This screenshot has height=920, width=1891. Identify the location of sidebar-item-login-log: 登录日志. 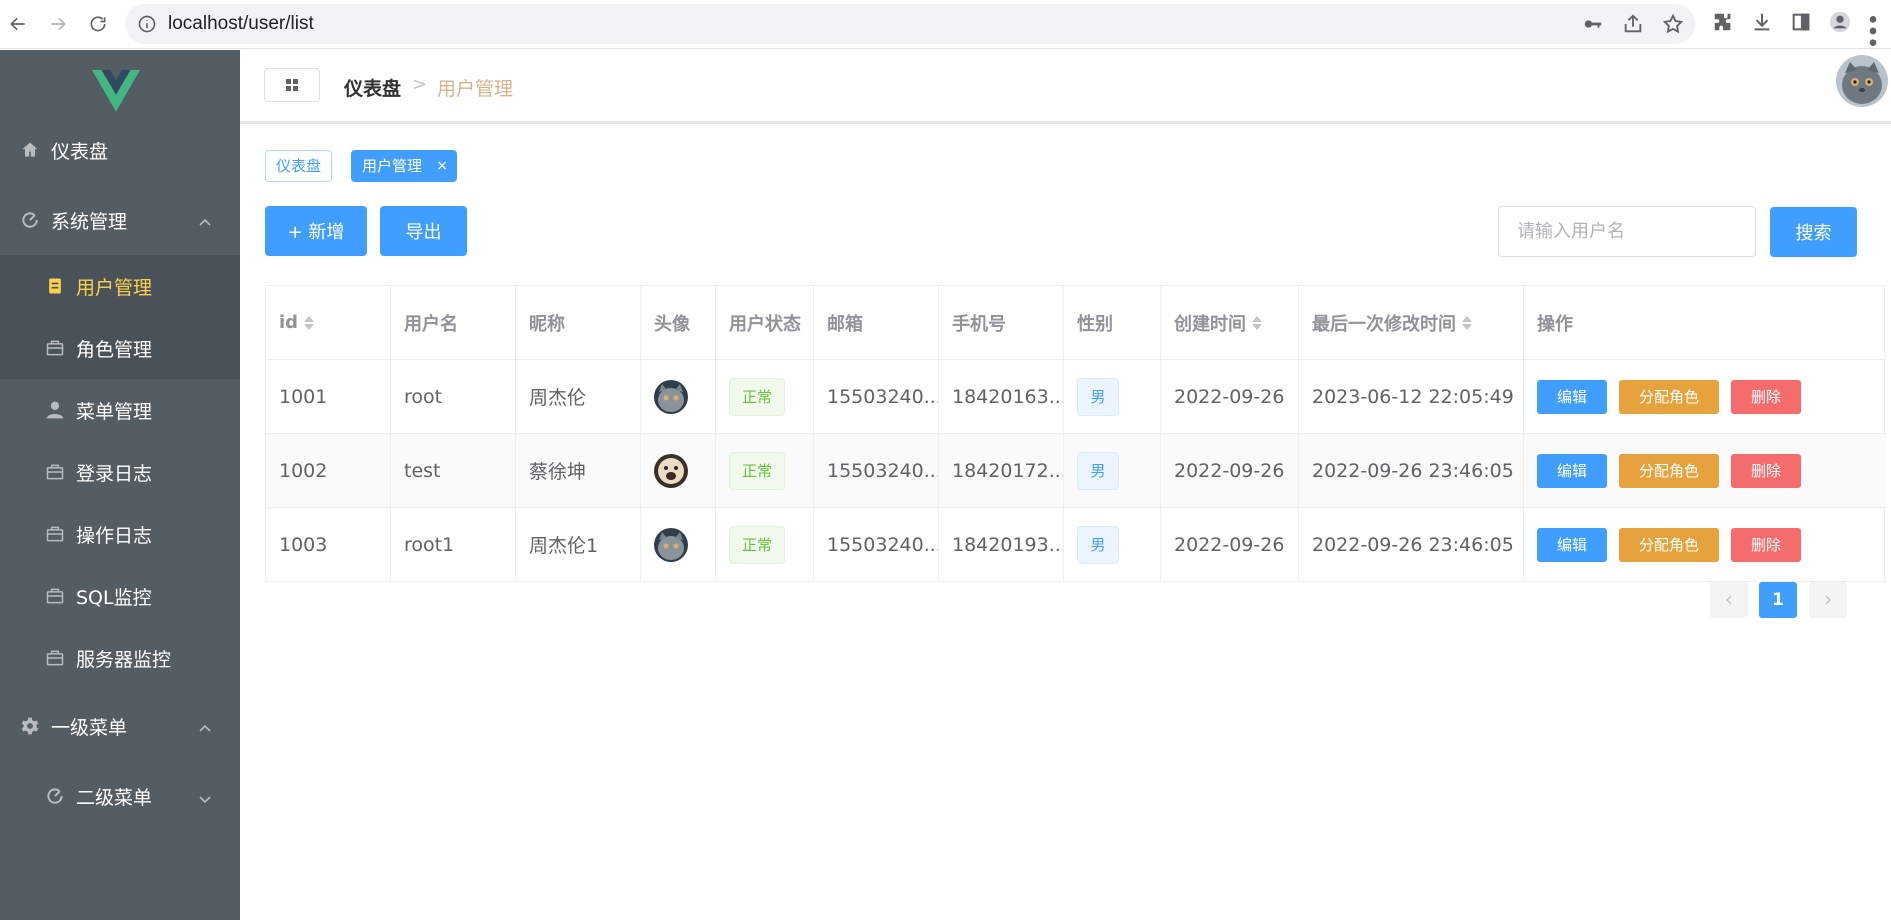
(120, 472).